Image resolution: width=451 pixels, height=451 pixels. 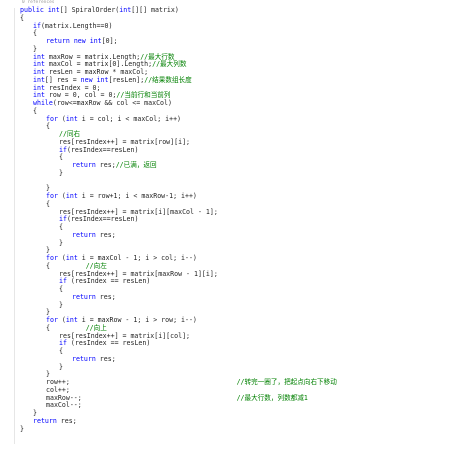 I want to click on code-line: return new int[0];, so click(x=82, y=41).